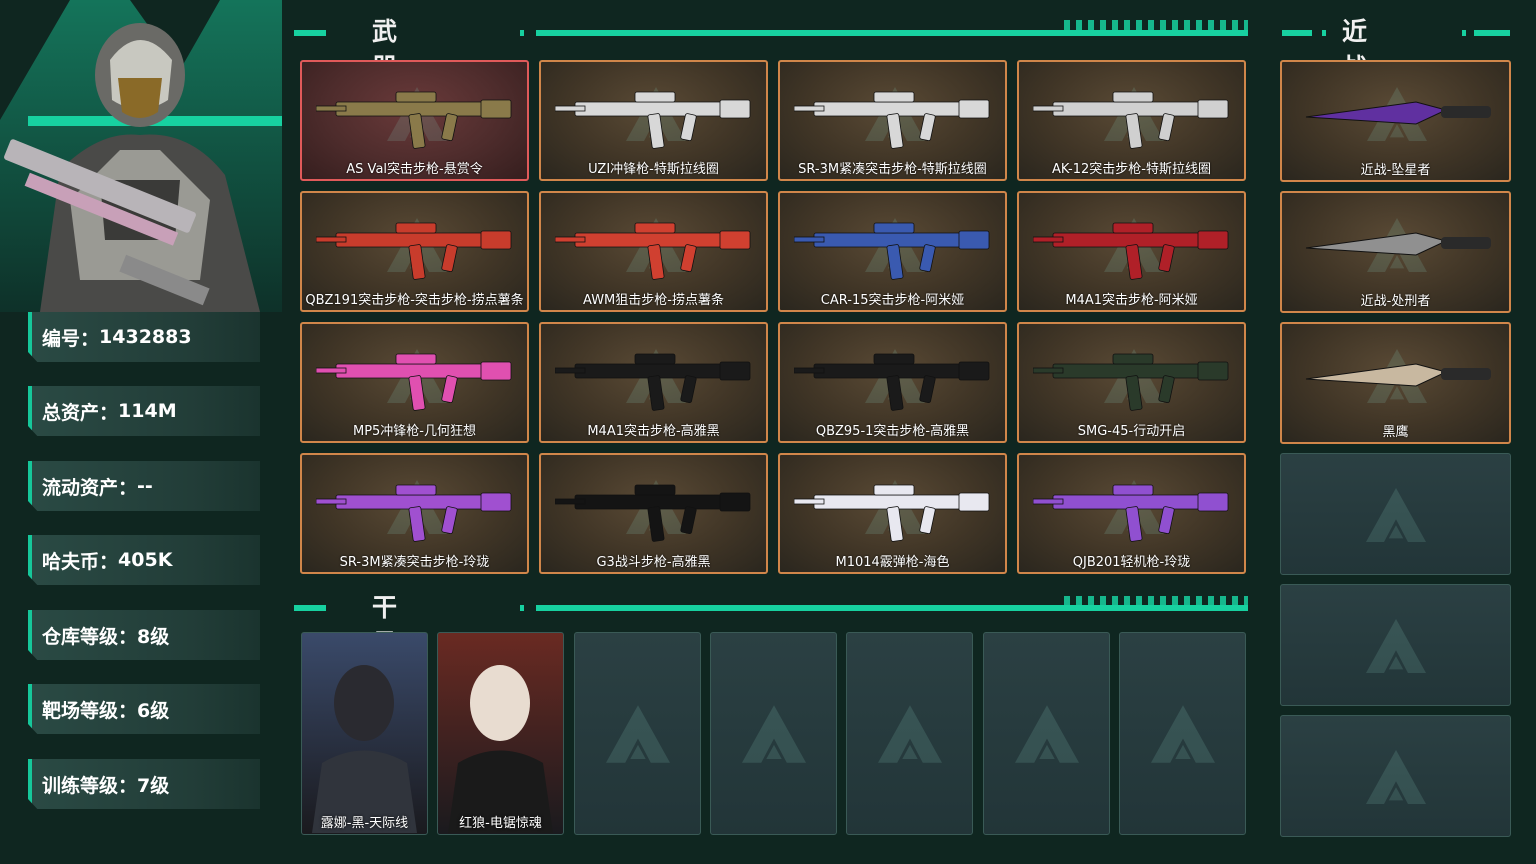  I want to click on weapon-skin-name: QBZ191突击步枪-突击步枪-捞点薯条, so click(414, 300).